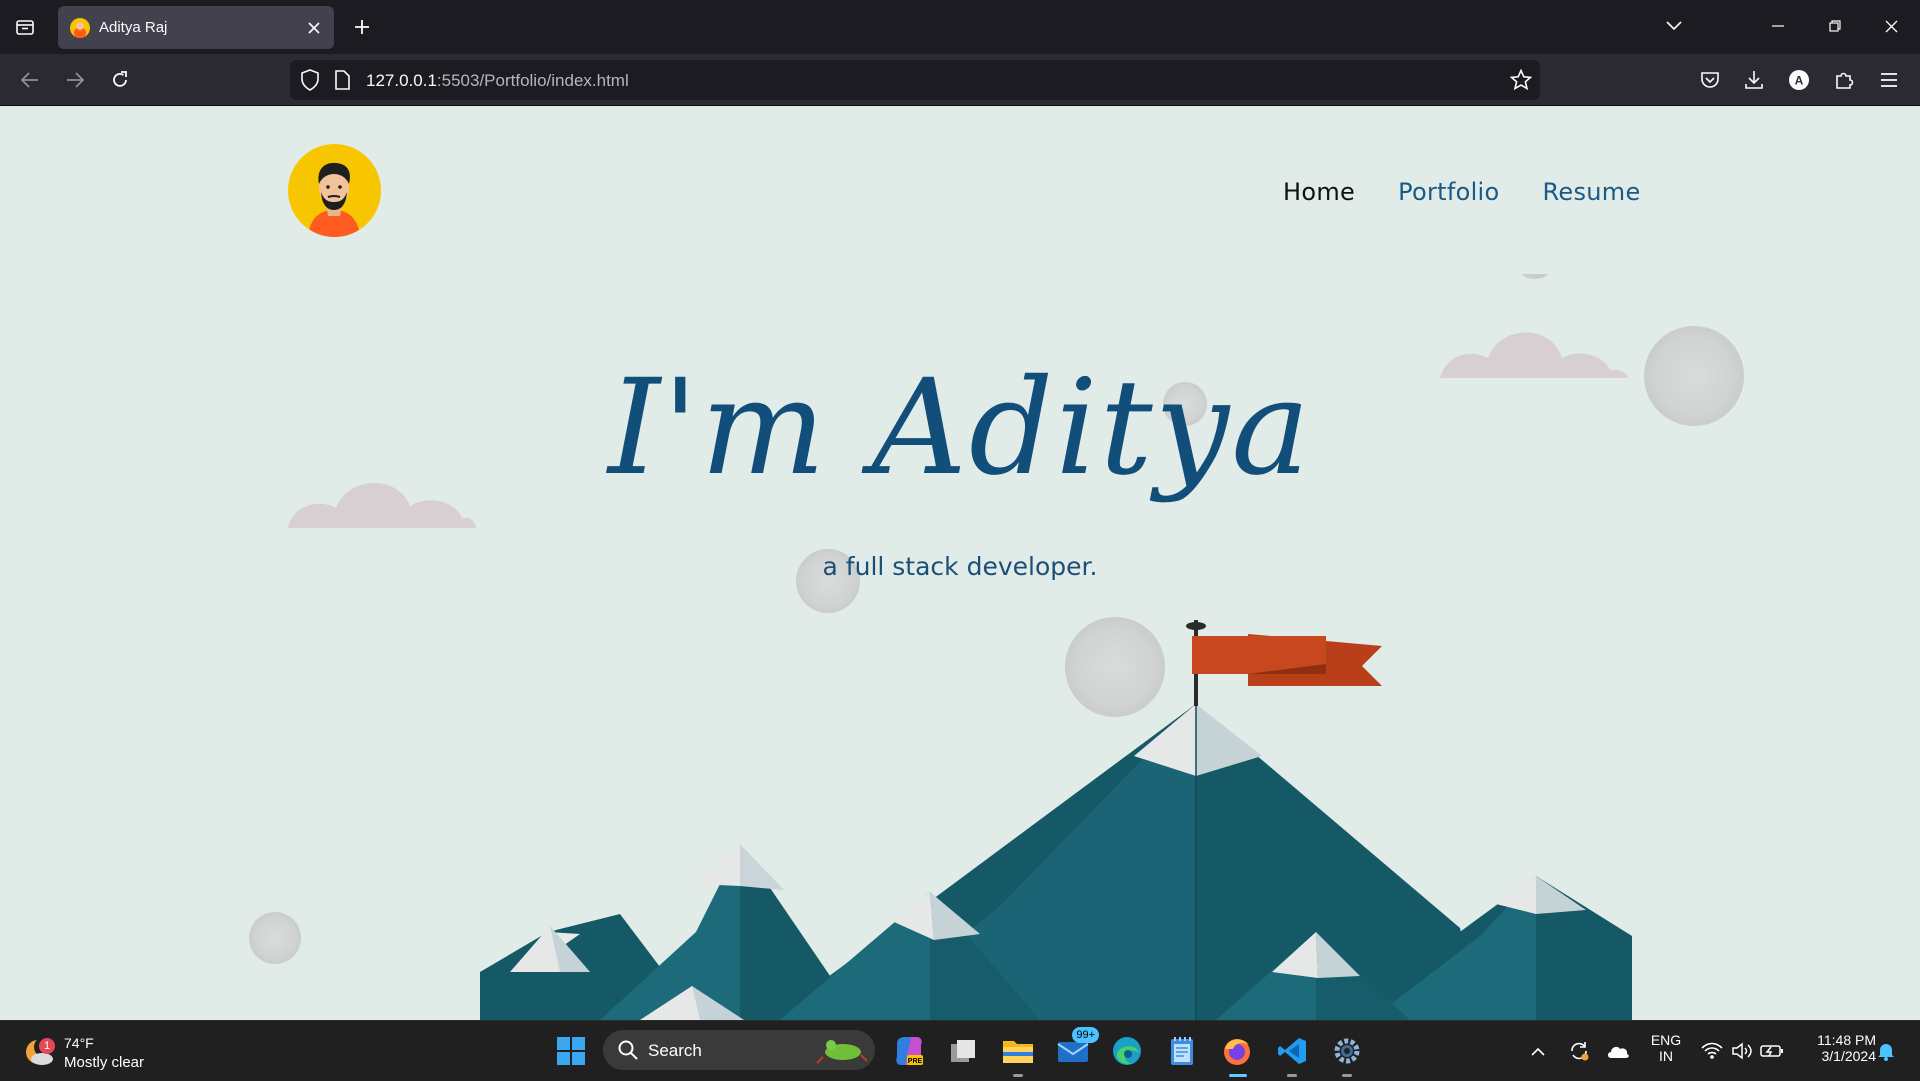 This screenshot has height=1081, width=1920. I want to click on tab-list-icon, so click(25, 27).